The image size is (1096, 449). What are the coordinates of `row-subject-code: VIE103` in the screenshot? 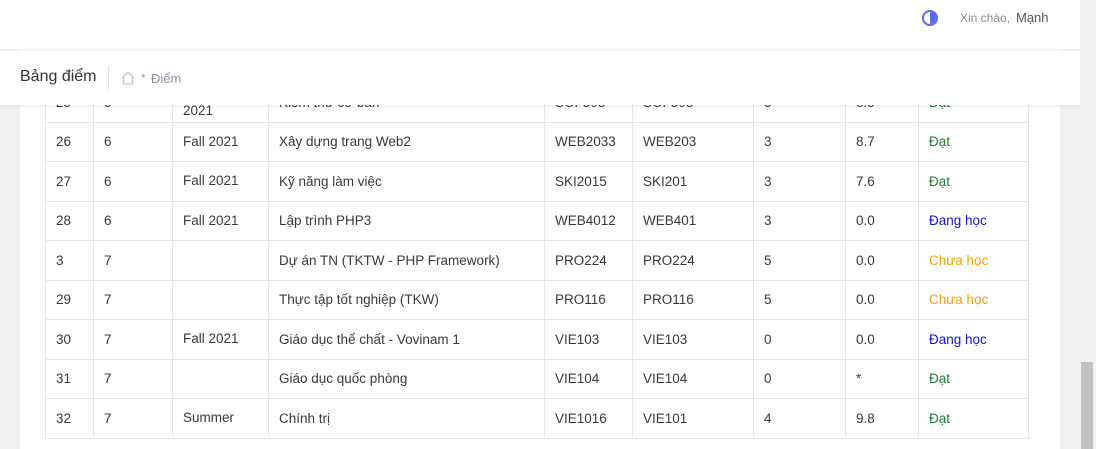 It's located at (588, 339).